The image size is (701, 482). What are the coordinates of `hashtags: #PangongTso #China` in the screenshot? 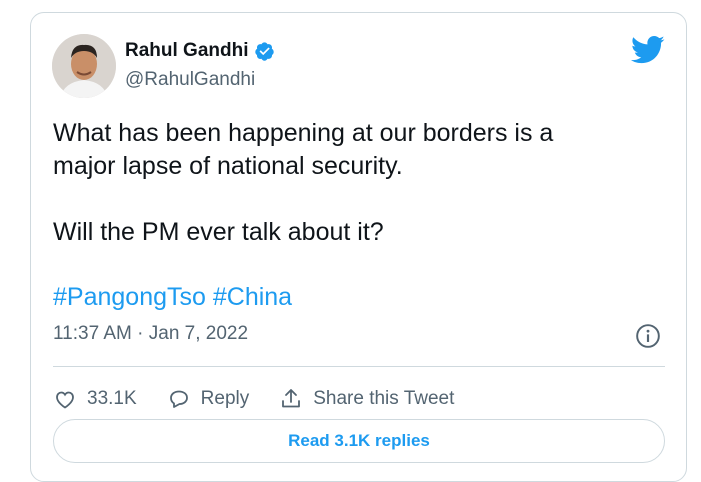 It's located at (172, 297).